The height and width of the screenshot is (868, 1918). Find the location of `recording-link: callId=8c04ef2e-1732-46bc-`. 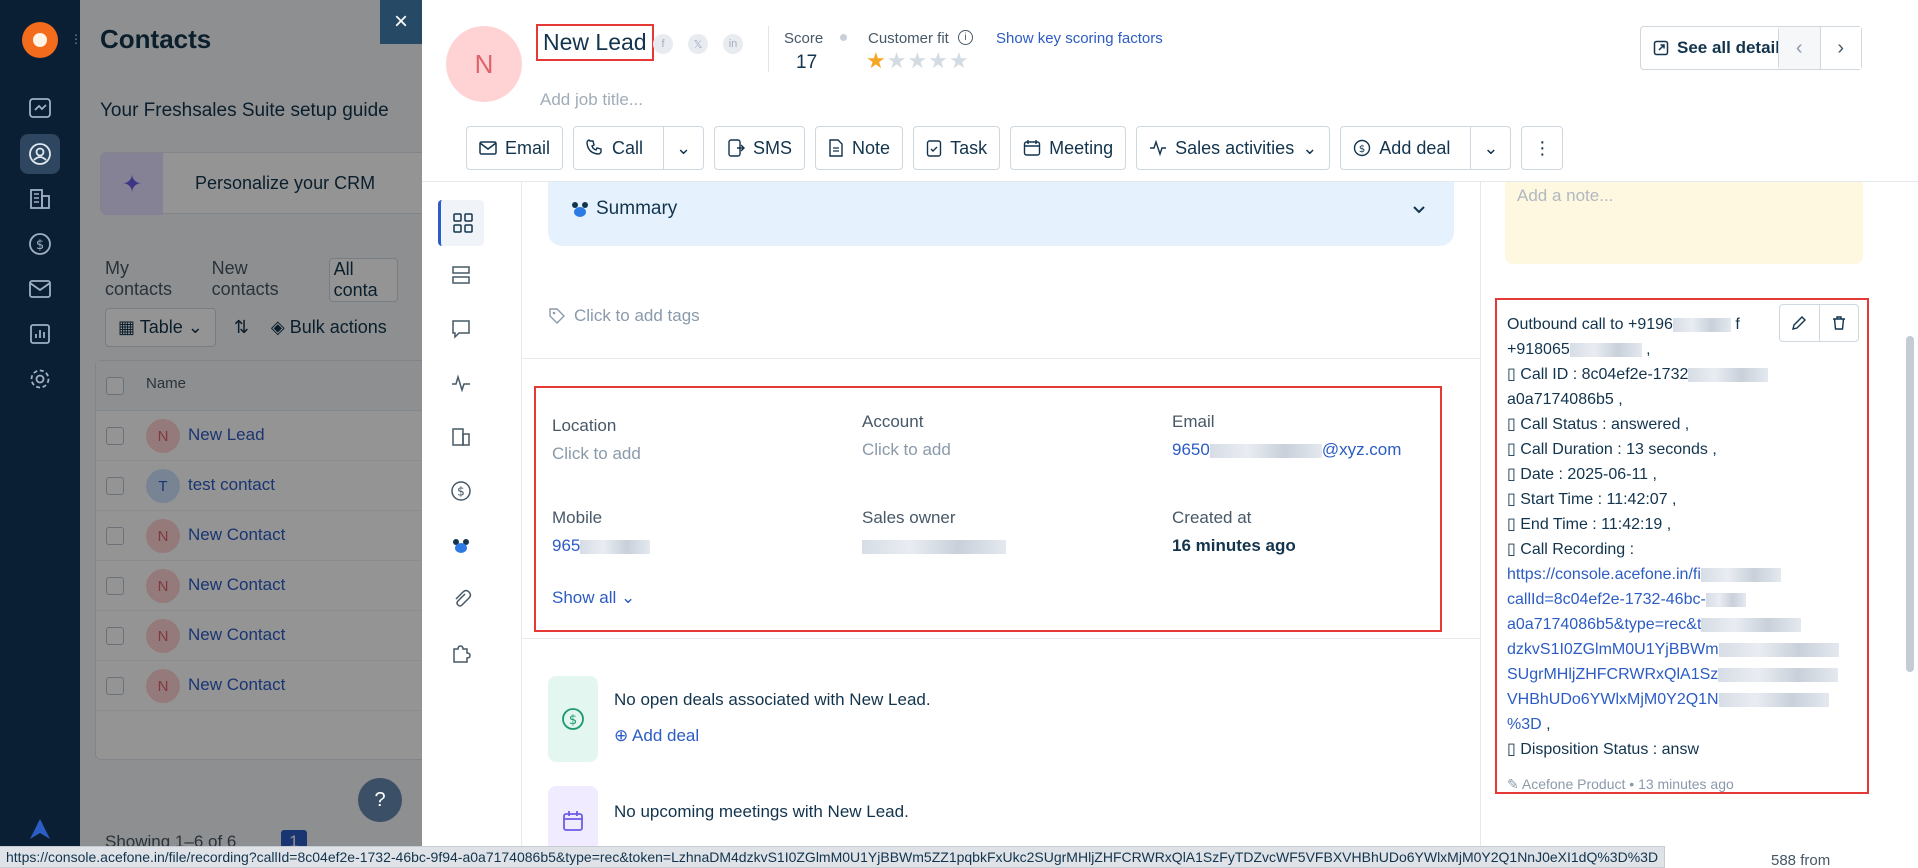

recording-link: callId=8c04ef2e-1732-46bc- is located at coordinates (1677, 599).